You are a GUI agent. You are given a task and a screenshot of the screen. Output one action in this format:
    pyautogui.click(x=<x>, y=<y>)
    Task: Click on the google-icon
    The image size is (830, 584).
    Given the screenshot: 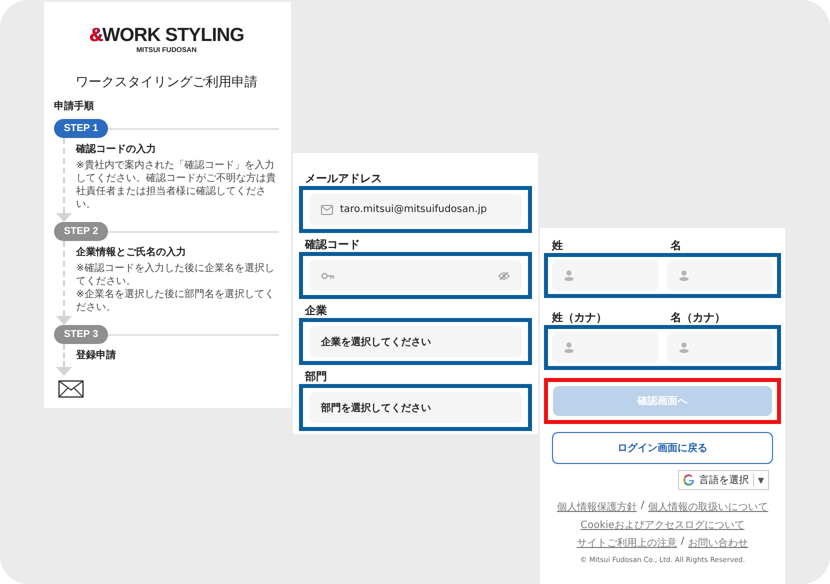 What is the action you would take?
    pyautogui.click(x=688, y=480)
    